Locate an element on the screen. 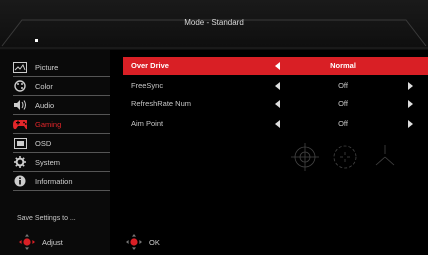  adjust-label: Adjust is located at coordinates (52, 242).